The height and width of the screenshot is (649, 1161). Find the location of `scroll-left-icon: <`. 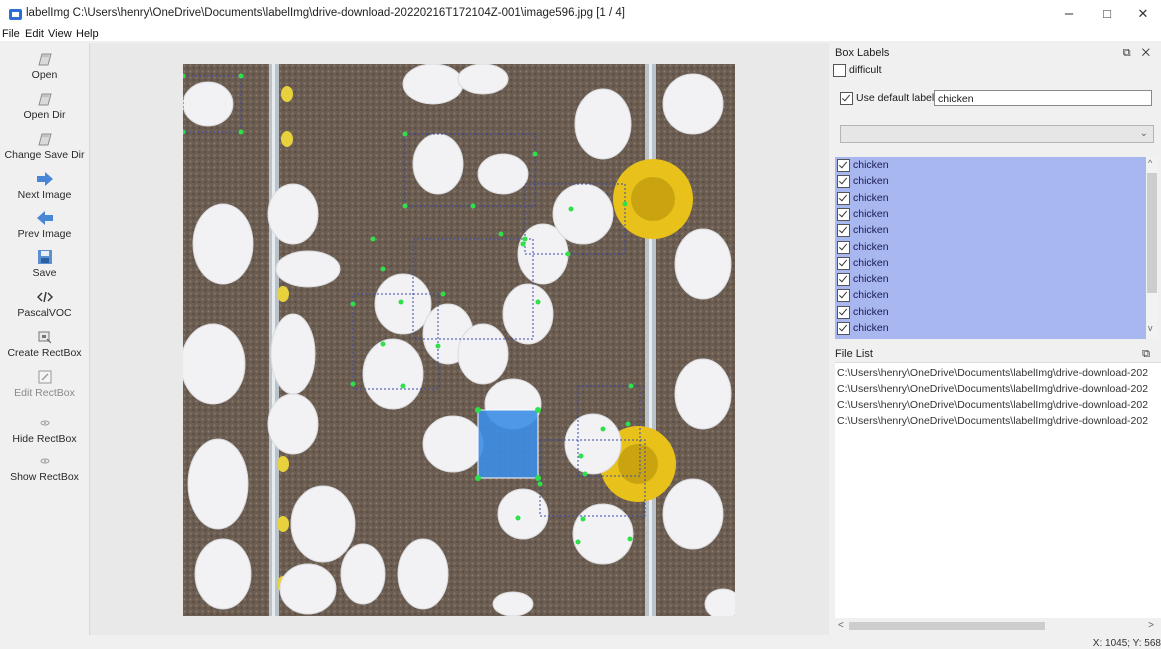

scroll-left-icon: < is located at coordinates (841, 625).